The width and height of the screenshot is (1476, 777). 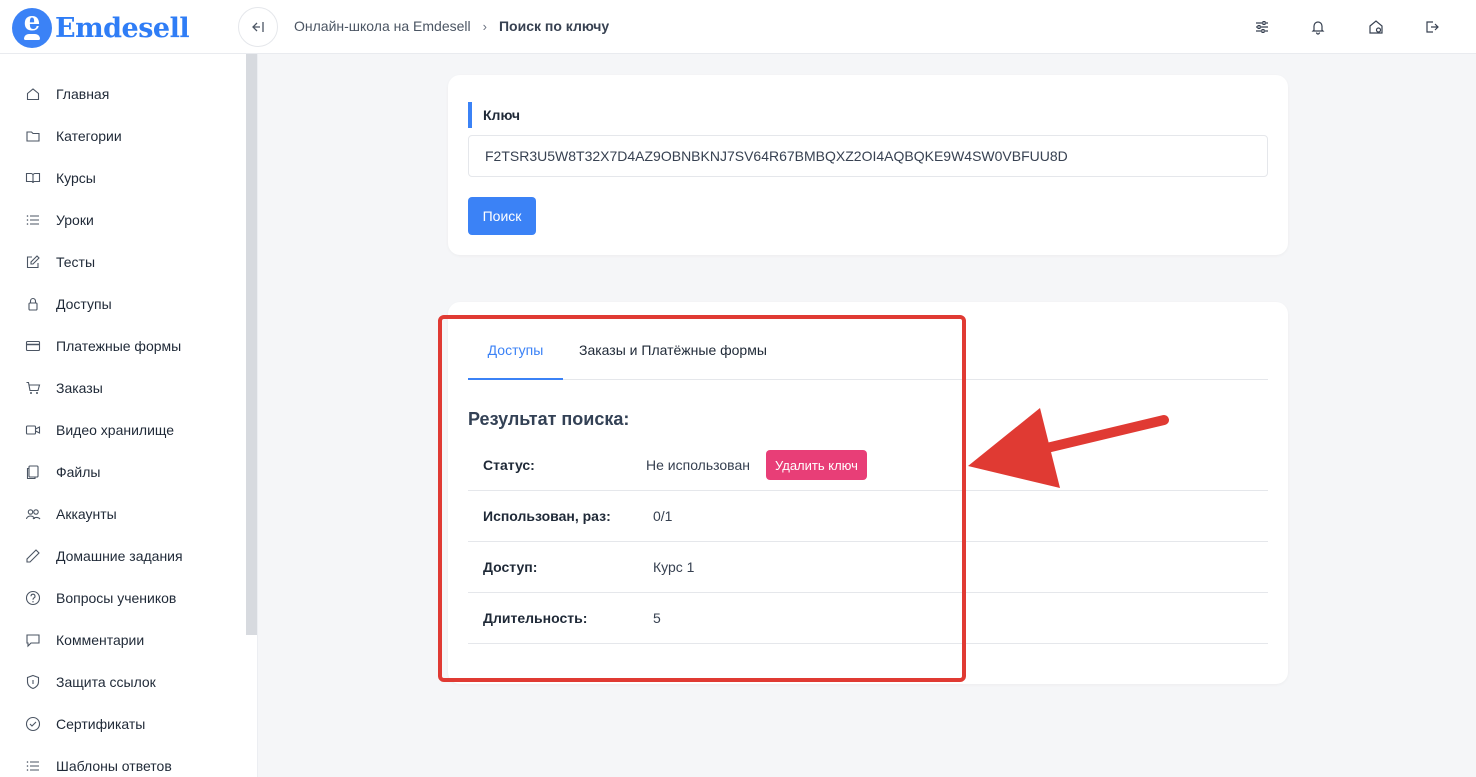 What do you see at coordinates (1432, 27) in the screenshot?
I see `logout-icon` at bounding box center [1432, 27].